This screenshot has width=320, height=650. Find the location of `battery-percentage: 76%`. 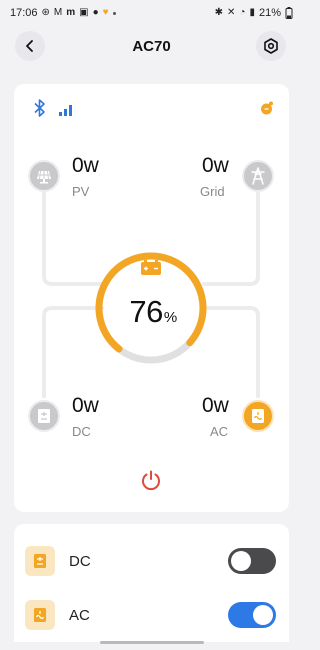

battery-percentage: 76% is located at coordinates (153, 312).